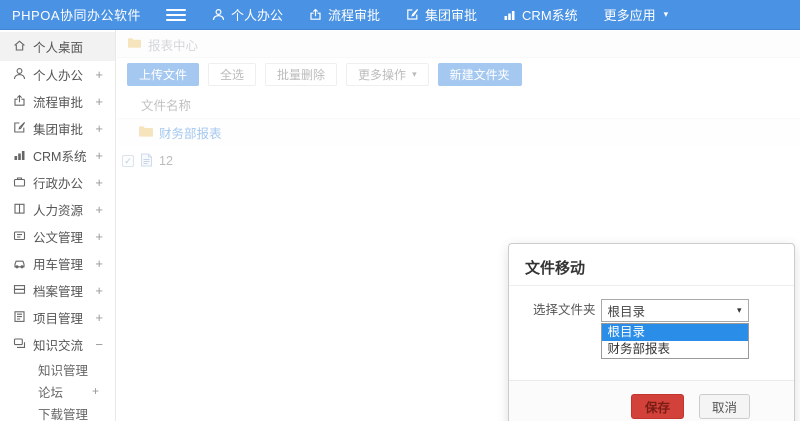  I want to click on sidebar-item-personal-office: 个人办公 +, so click(57, 74).